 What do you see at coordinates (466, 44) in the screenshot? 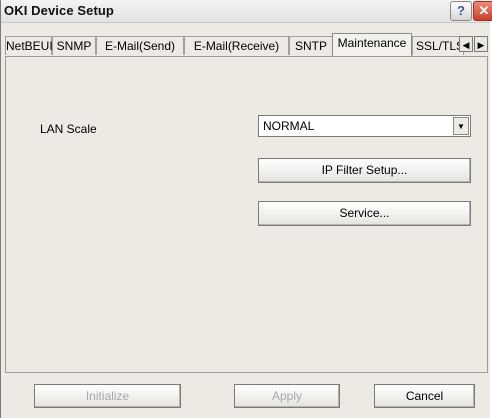
I see `tab-scroll-left-icon: ◀` at bounding box center [466, 44].